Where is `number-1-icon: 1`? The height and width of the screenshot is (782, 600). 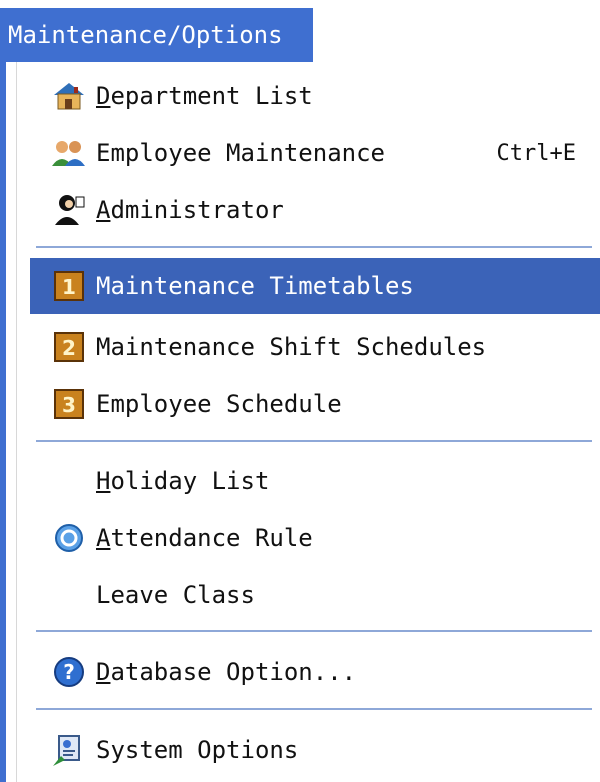
number-1-icon: 1 is located at coordinates (69, 286).